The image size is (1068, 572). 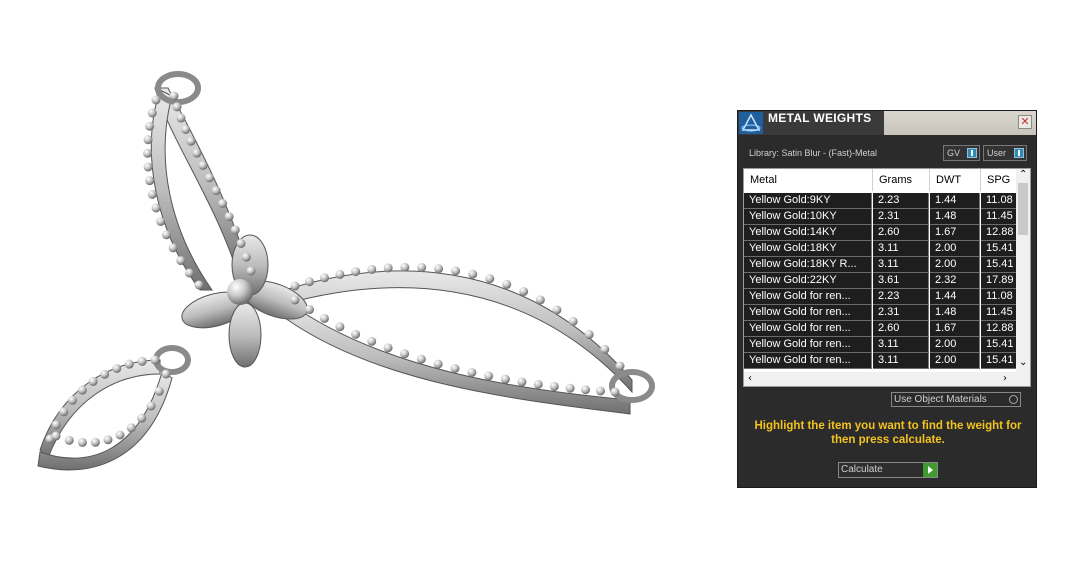 I want to click on title-bar: METAL WEIGHTS ✕, so click(x=887, y=123).